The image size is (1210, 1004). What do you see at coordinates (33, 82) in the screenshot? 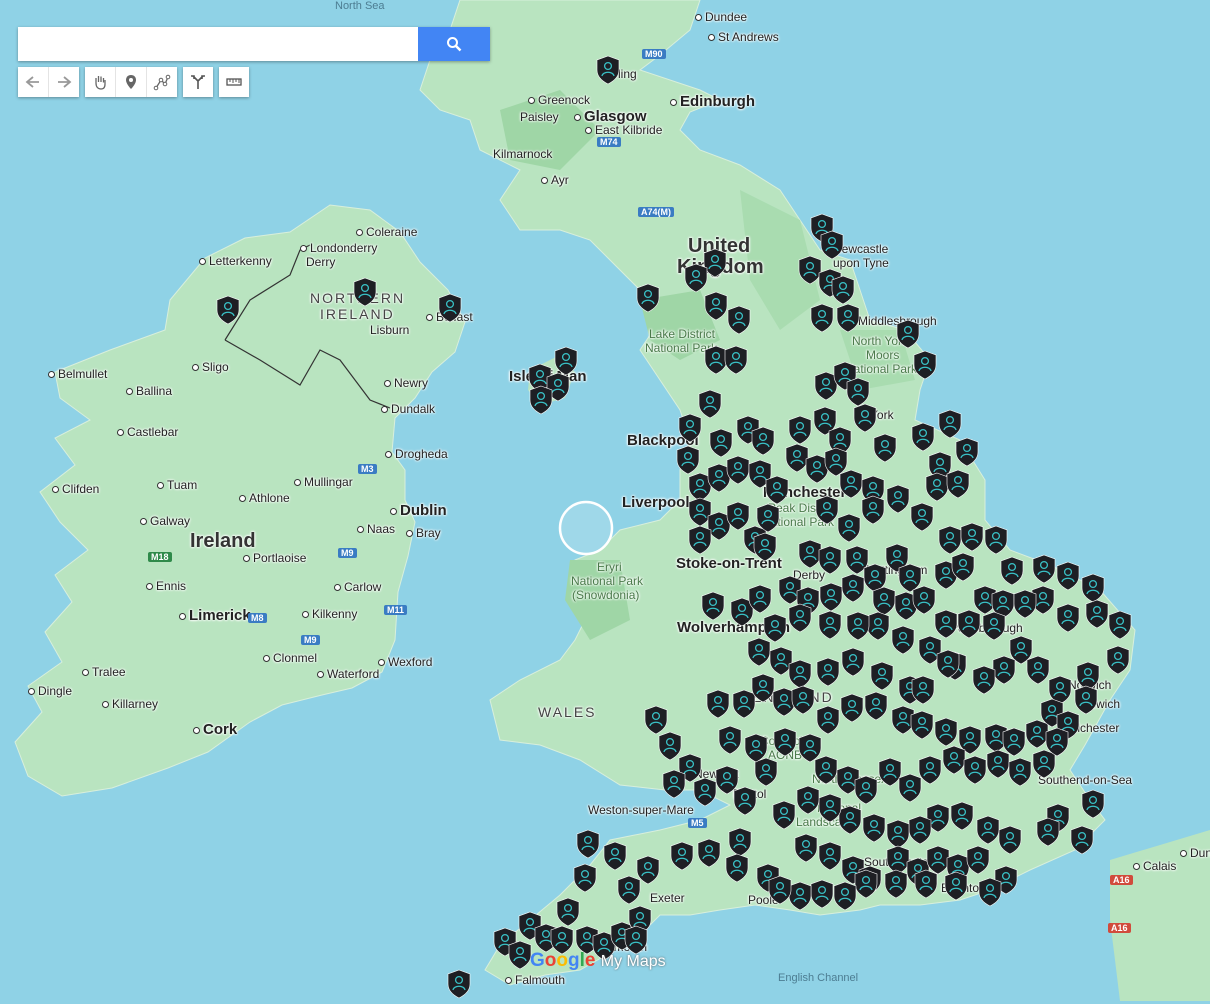
I see `undo-button` at bounding box center [33, 82].